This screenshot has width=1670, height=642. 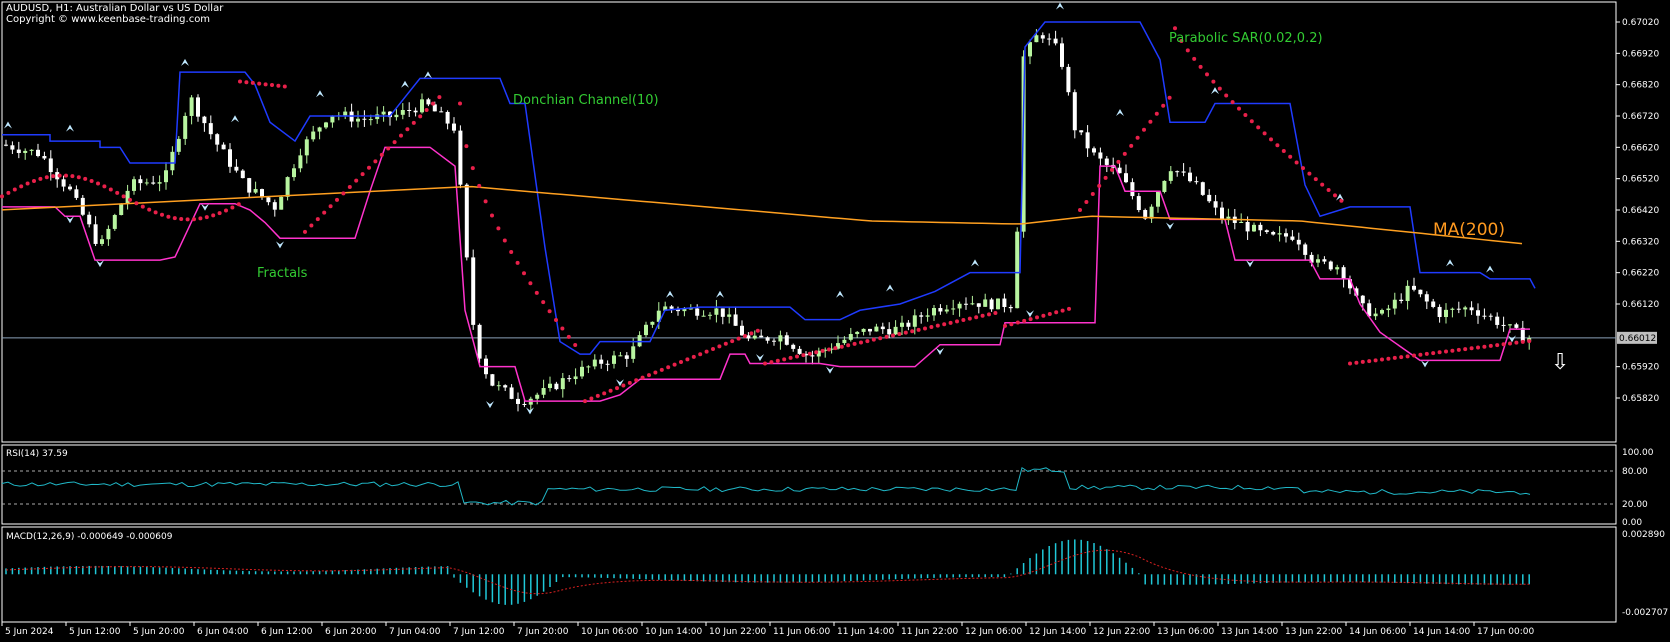 What do you see at coordinates (929, 632) in the screenshot?
I see `x-tick-label: 11 Jun 22:00` at bounding box center [929, 632].